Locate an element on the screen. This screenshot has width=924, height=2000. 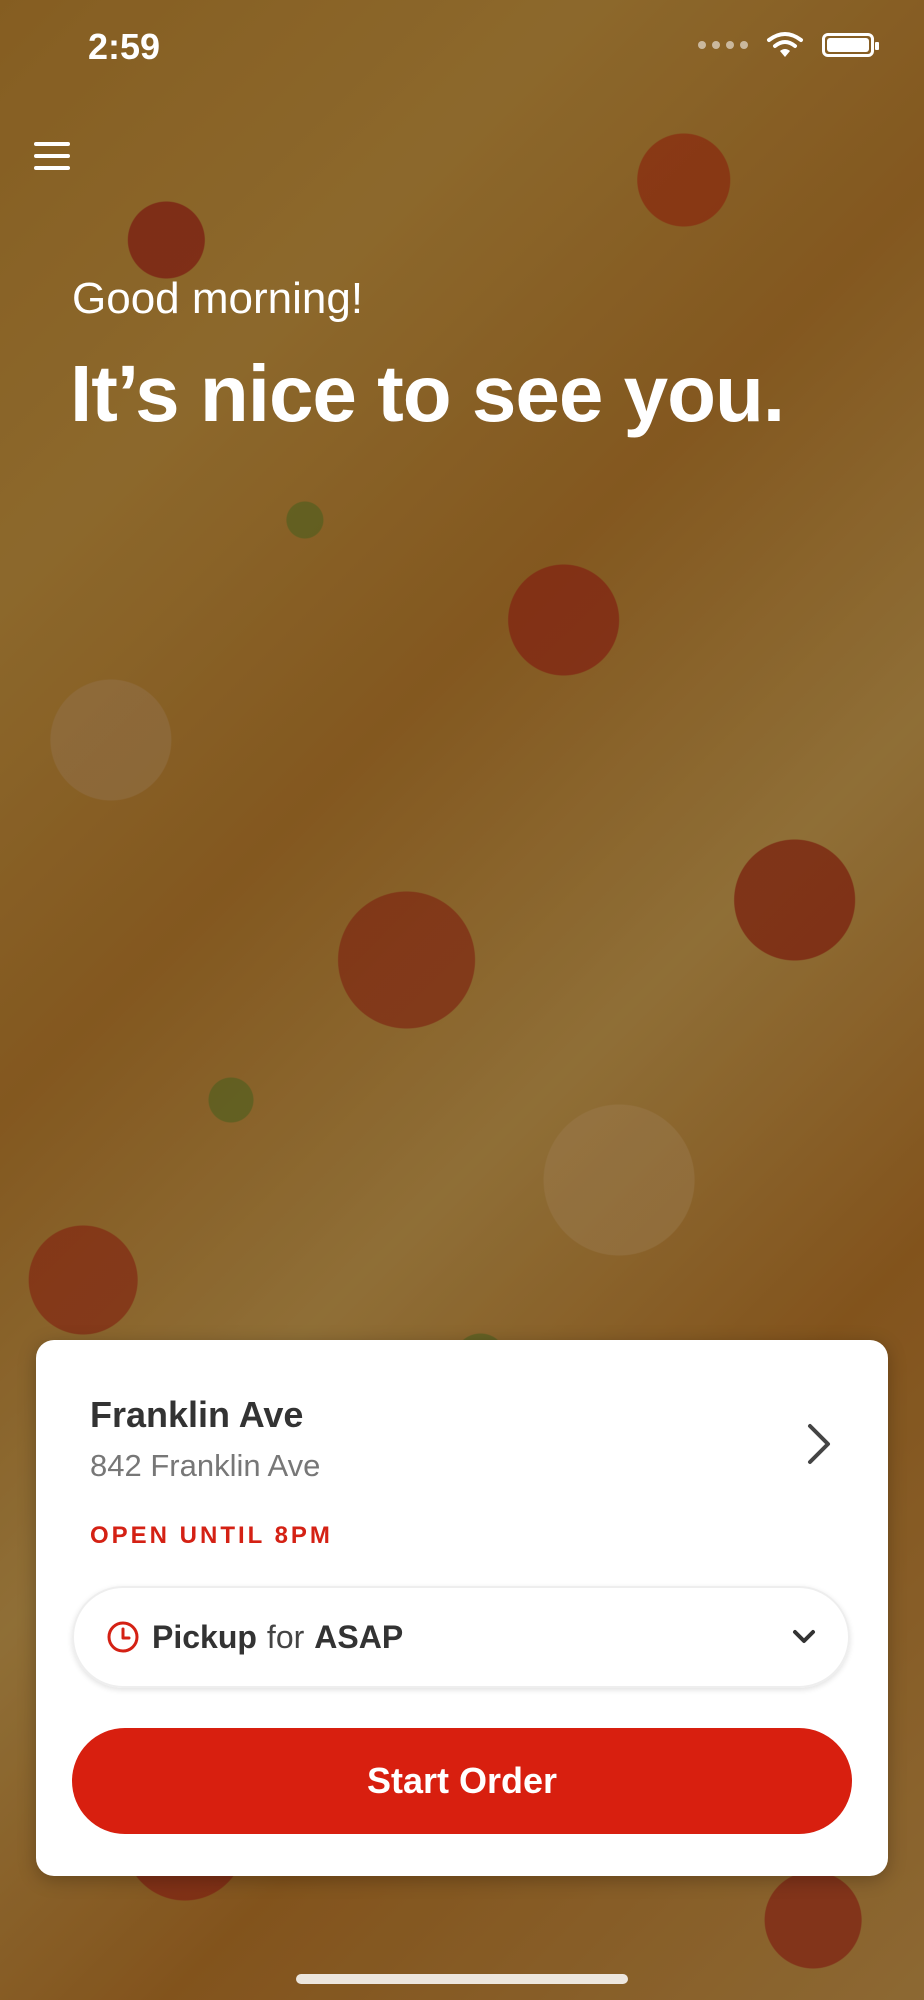
chevron-right-icon is located at coordinates (819, 1444).